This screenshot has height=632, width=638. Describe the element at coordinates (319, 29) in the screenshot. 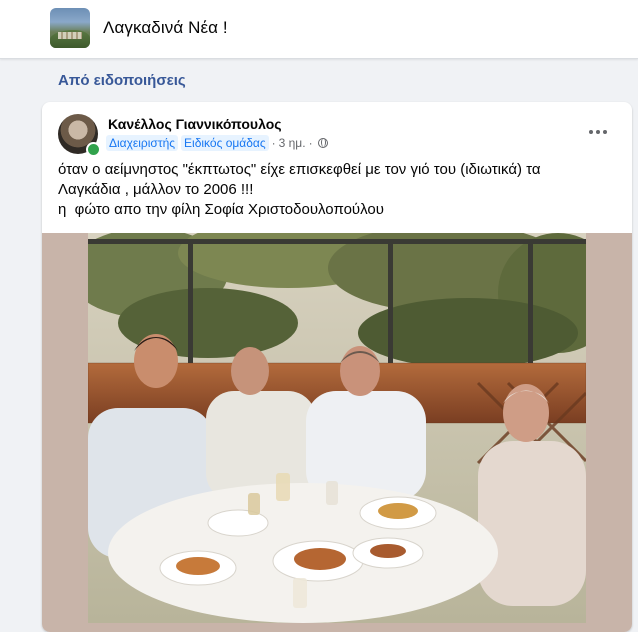

I see `group-header: Λαγκαδινά Νέα !` at that location.